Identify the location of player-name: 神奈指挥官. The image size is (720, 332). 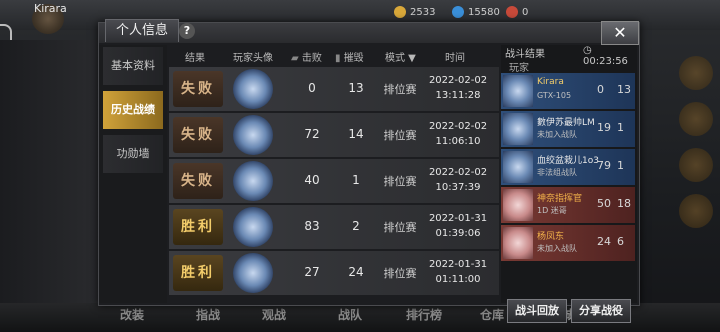
(560, 199).